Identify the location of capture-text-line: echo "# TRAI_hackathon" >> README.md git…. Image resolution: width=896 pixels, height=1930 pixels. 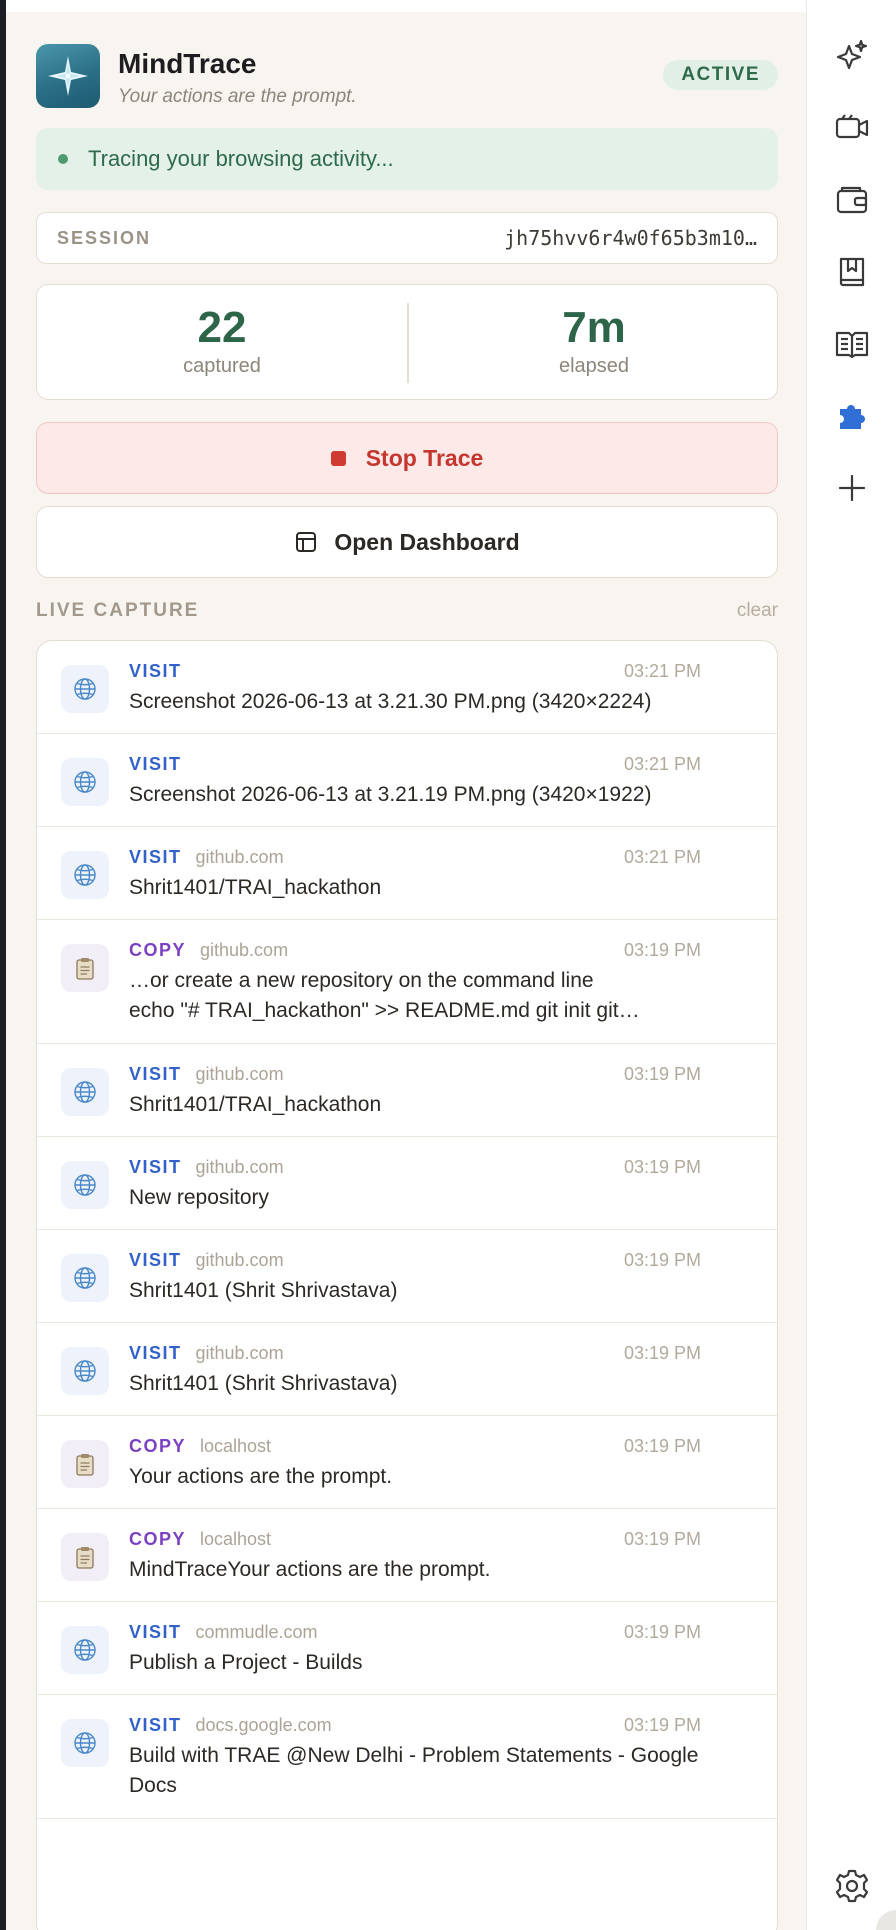
(384, 1010).